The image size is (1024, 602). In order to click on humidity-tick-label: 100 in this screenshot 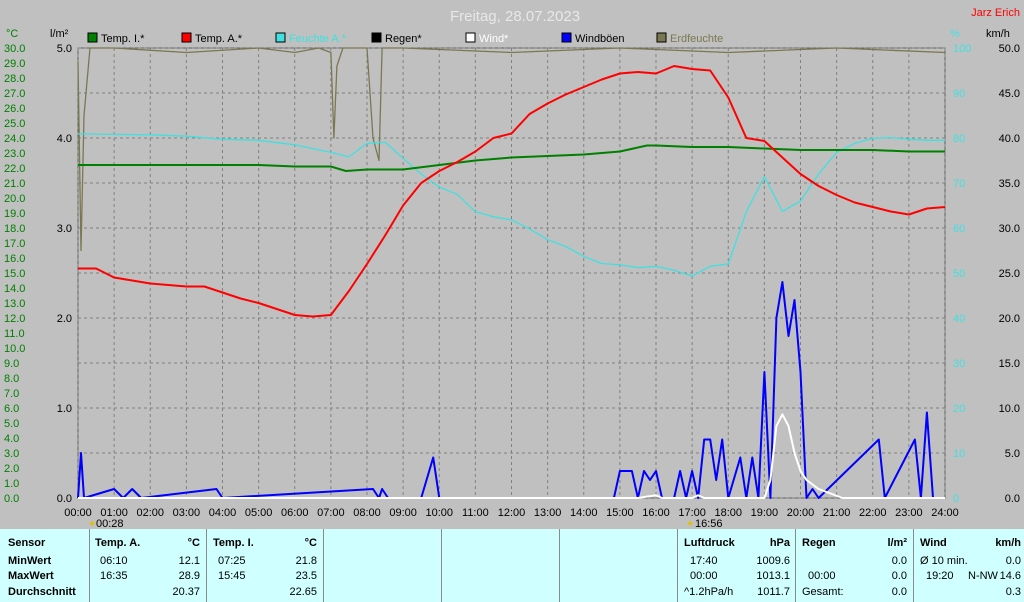, I will do `click(962, 49)`.